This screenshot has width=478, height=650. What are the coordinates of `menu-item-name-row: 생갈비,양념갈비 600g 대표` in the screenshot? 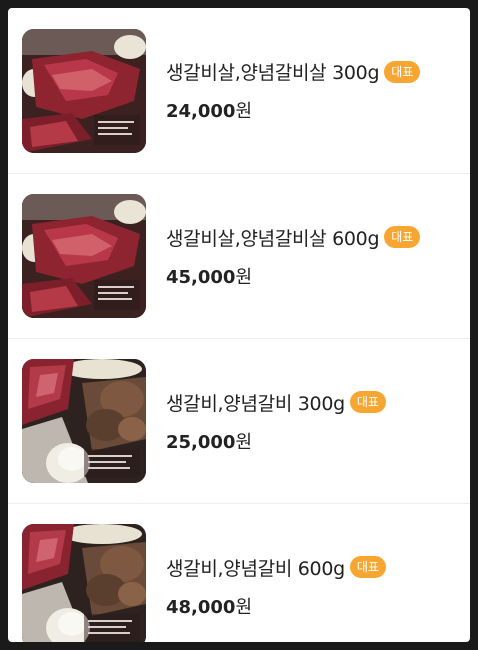 It's located at (276, 567).